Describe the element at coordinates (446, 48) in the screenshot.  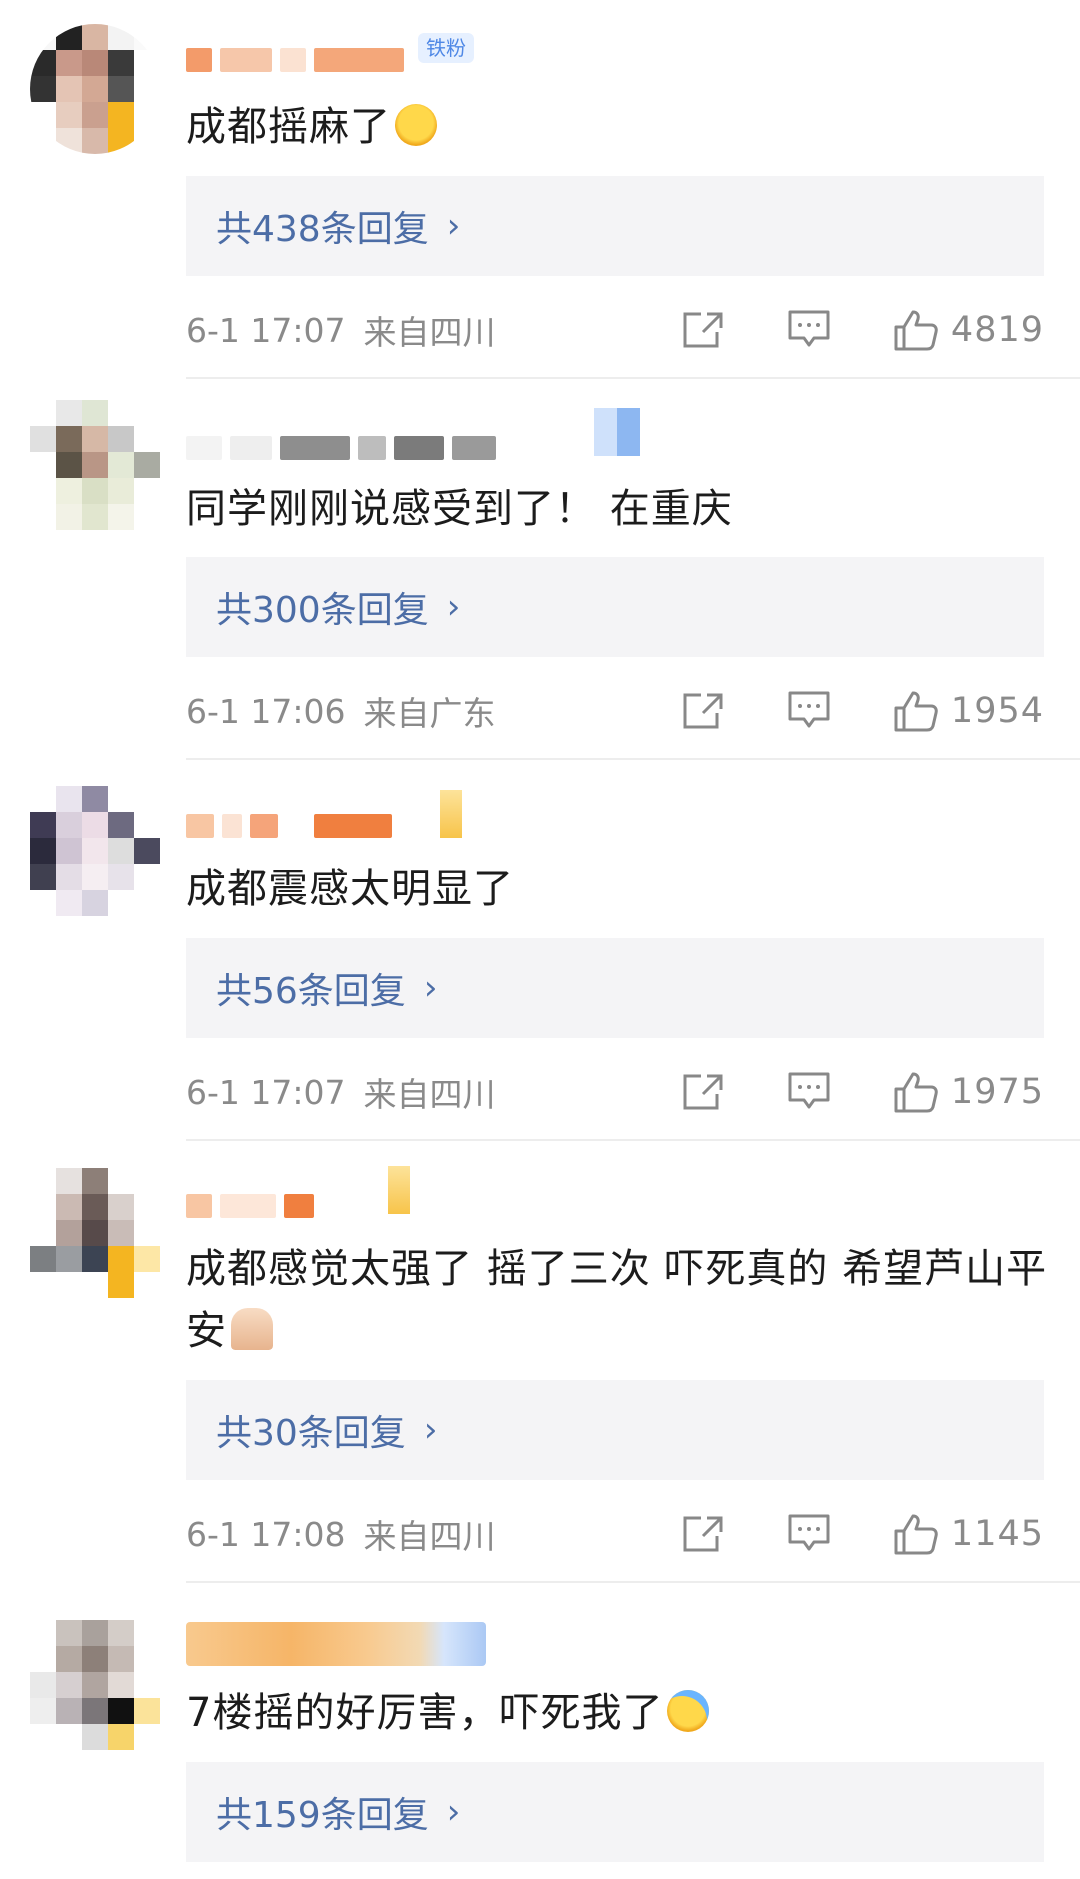
I see `fan-badge: 铁粉` at that location.